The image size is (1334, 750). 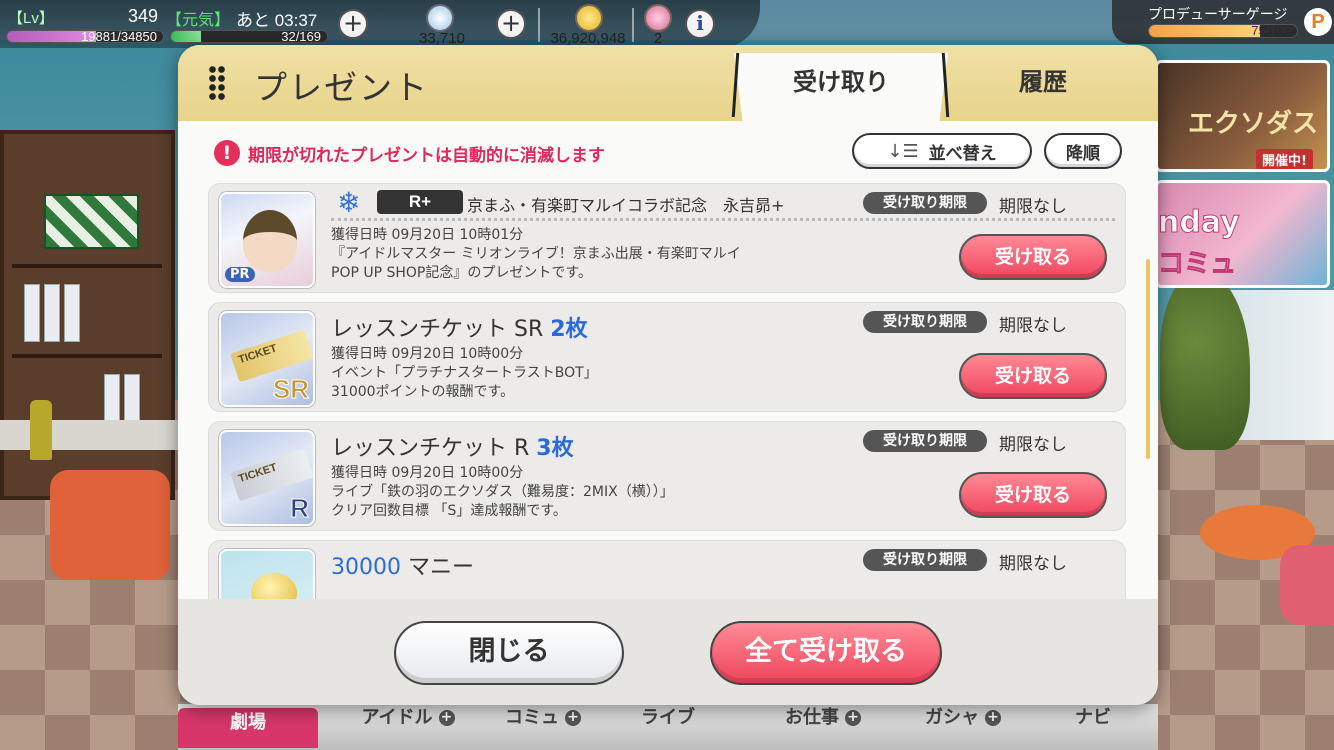 What do you see at coordinates (441, 329) in the screenshot?
I see `item-name-text: レッスンチケット SR` at bounding box center [441, 329].